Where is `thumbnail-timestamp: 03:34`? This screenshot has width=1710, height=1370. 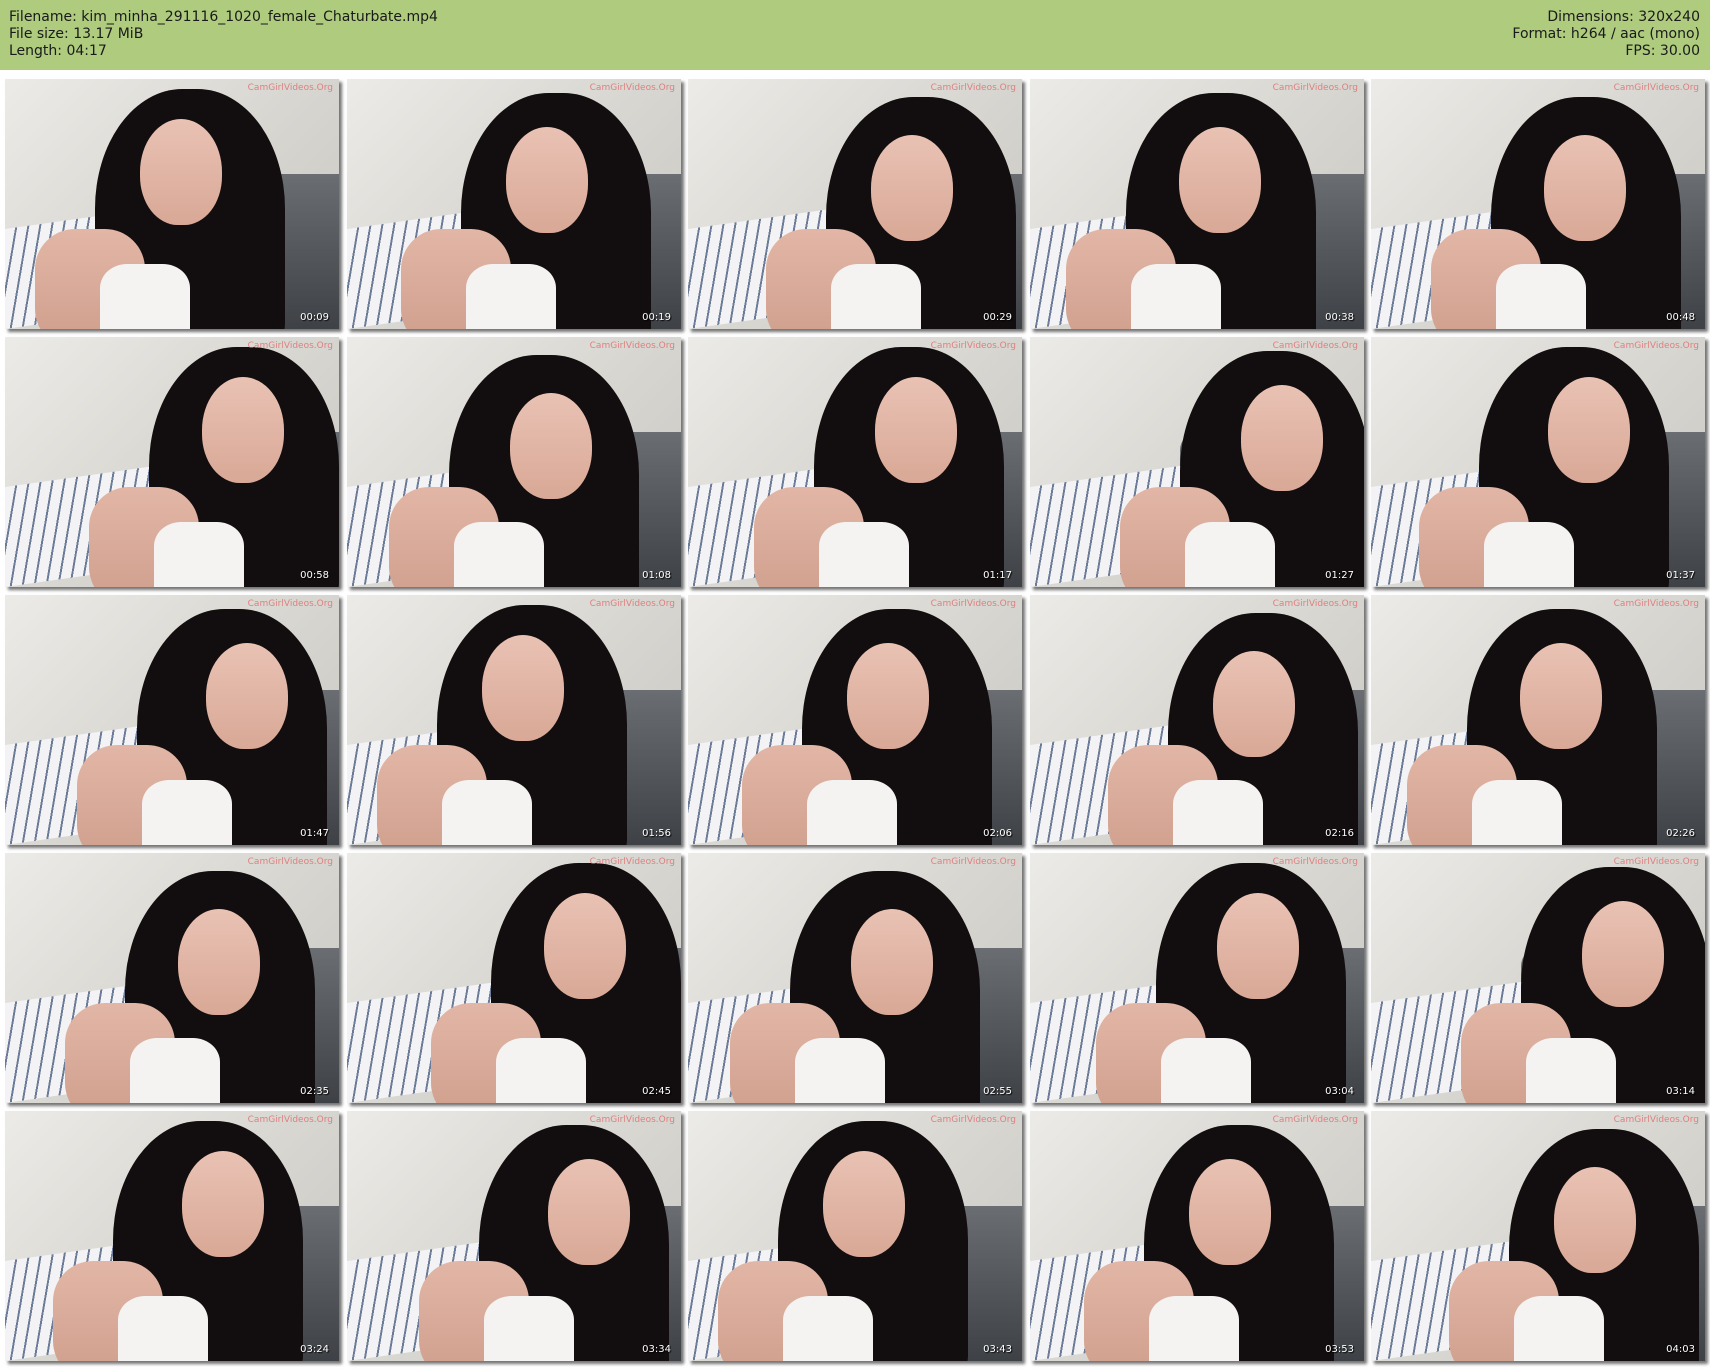
thumbnail-timestamp: 03:34 is located at coordinates (656, 1349).